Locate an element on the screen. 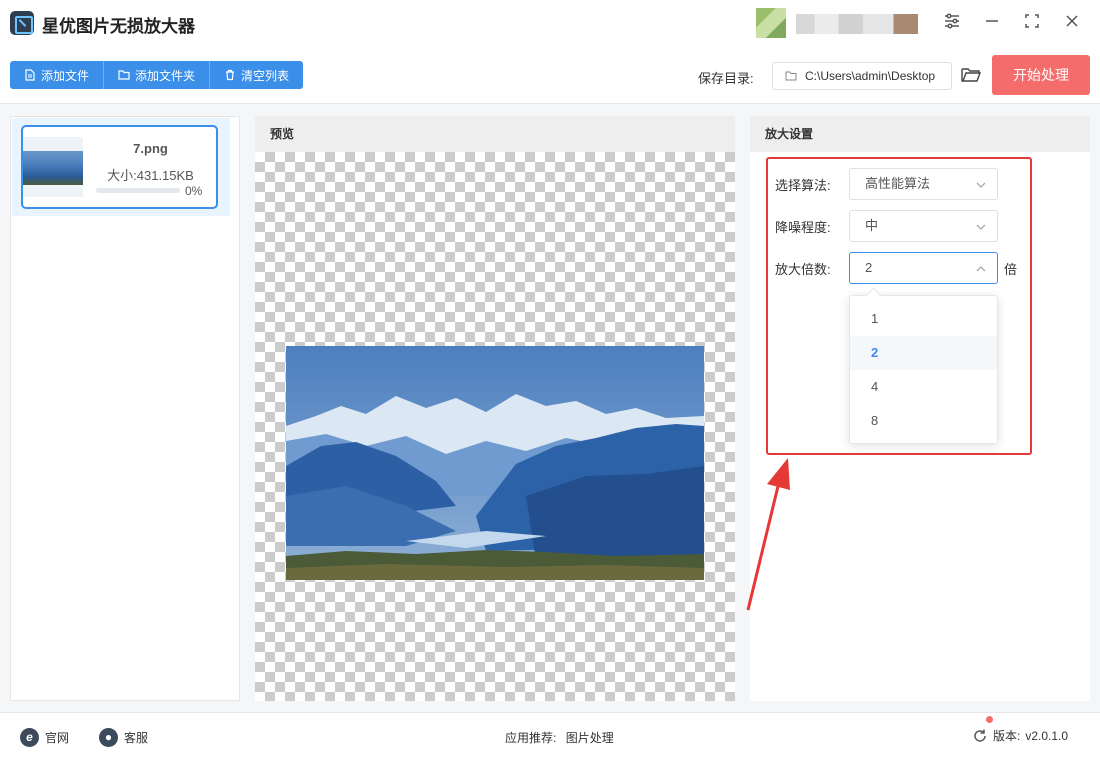  recommend-label: 应用推荐: is located at coordinates (531, 738).